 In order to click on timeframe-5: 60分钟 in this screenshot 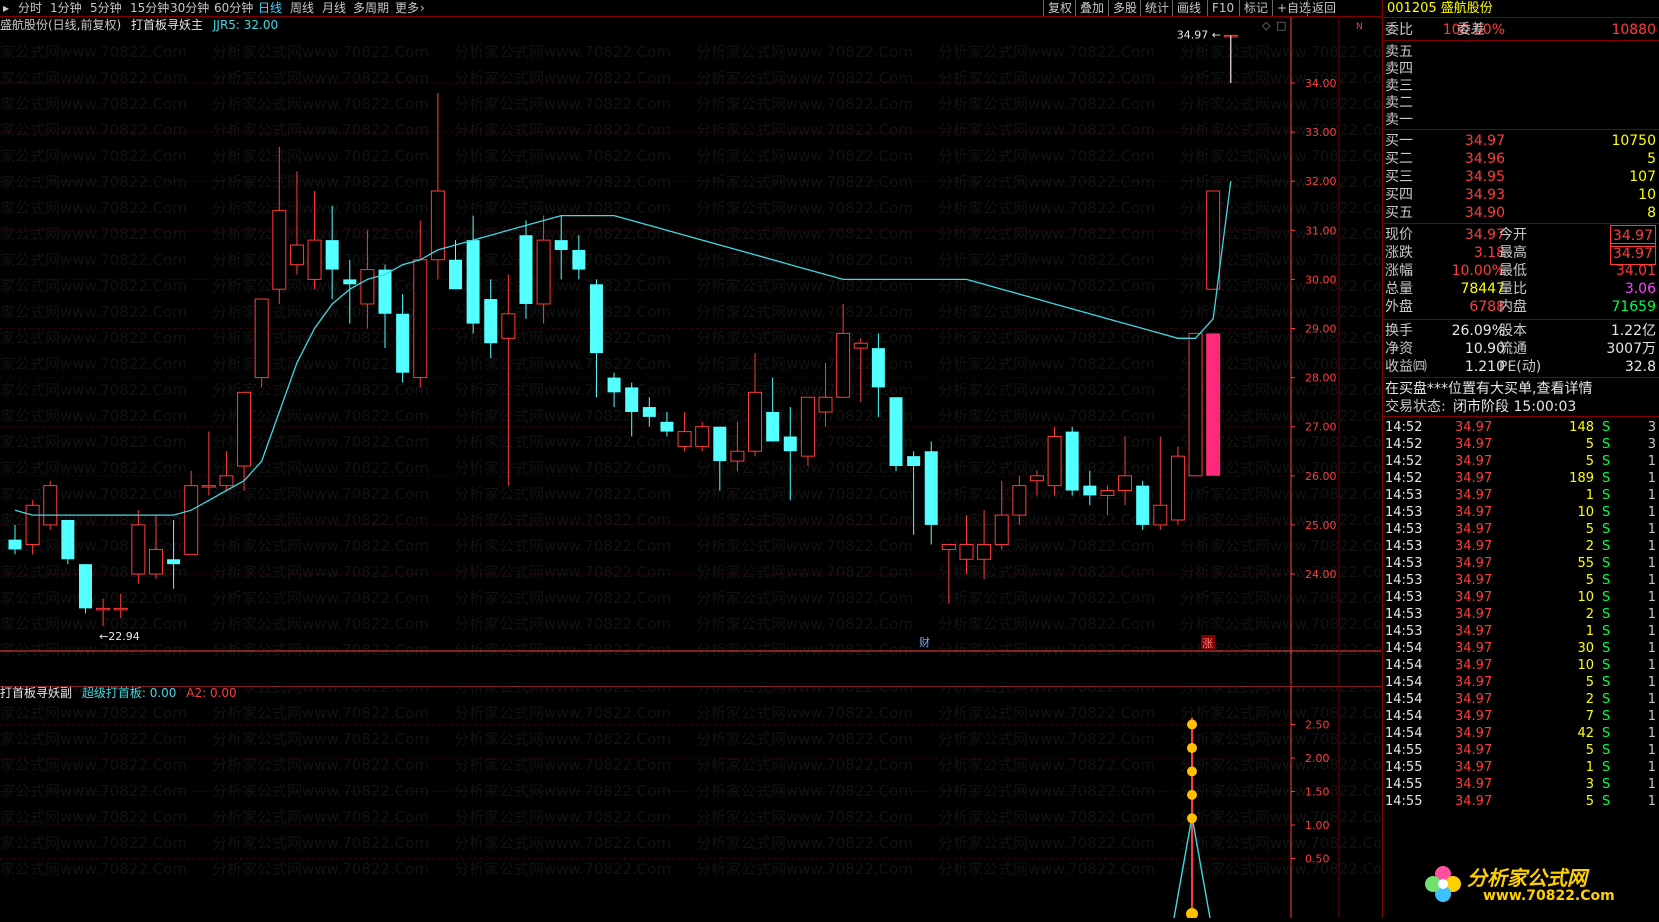, I will do `click(233, 8)`.